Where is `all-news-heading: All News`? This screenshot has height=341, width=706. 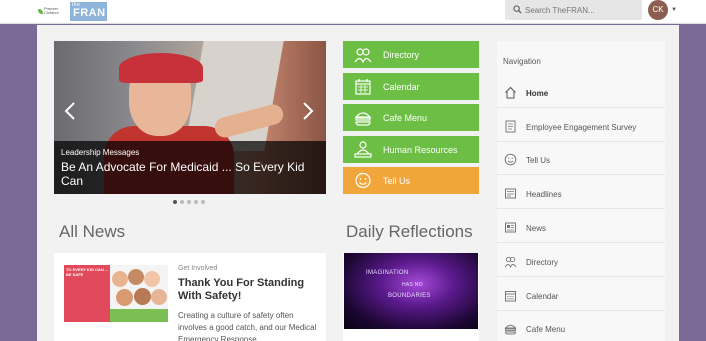 all-news-heading: All News is located at coordinates (92, 231).